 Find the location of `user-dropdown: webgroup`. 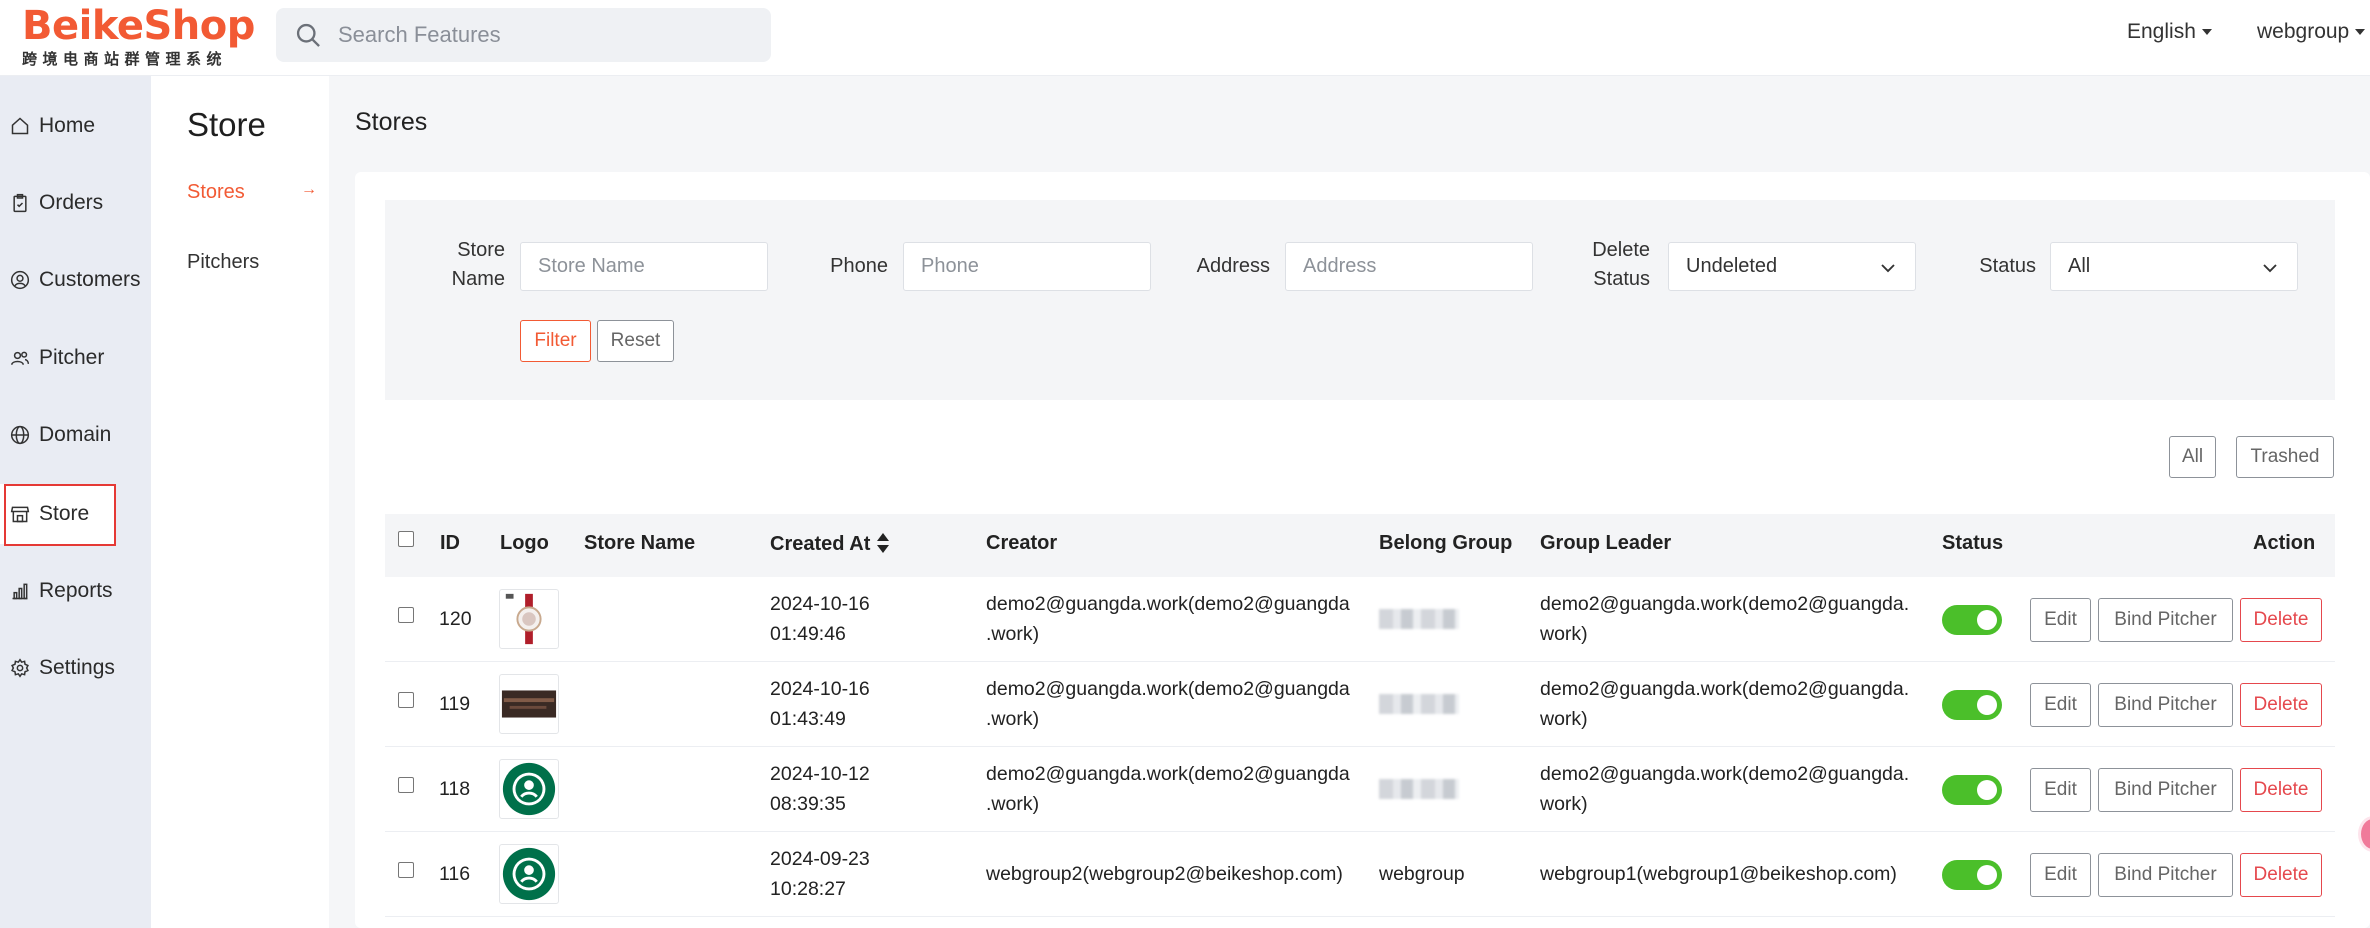

user-dropdown: webgroup is located at coordinates (2311, 32).